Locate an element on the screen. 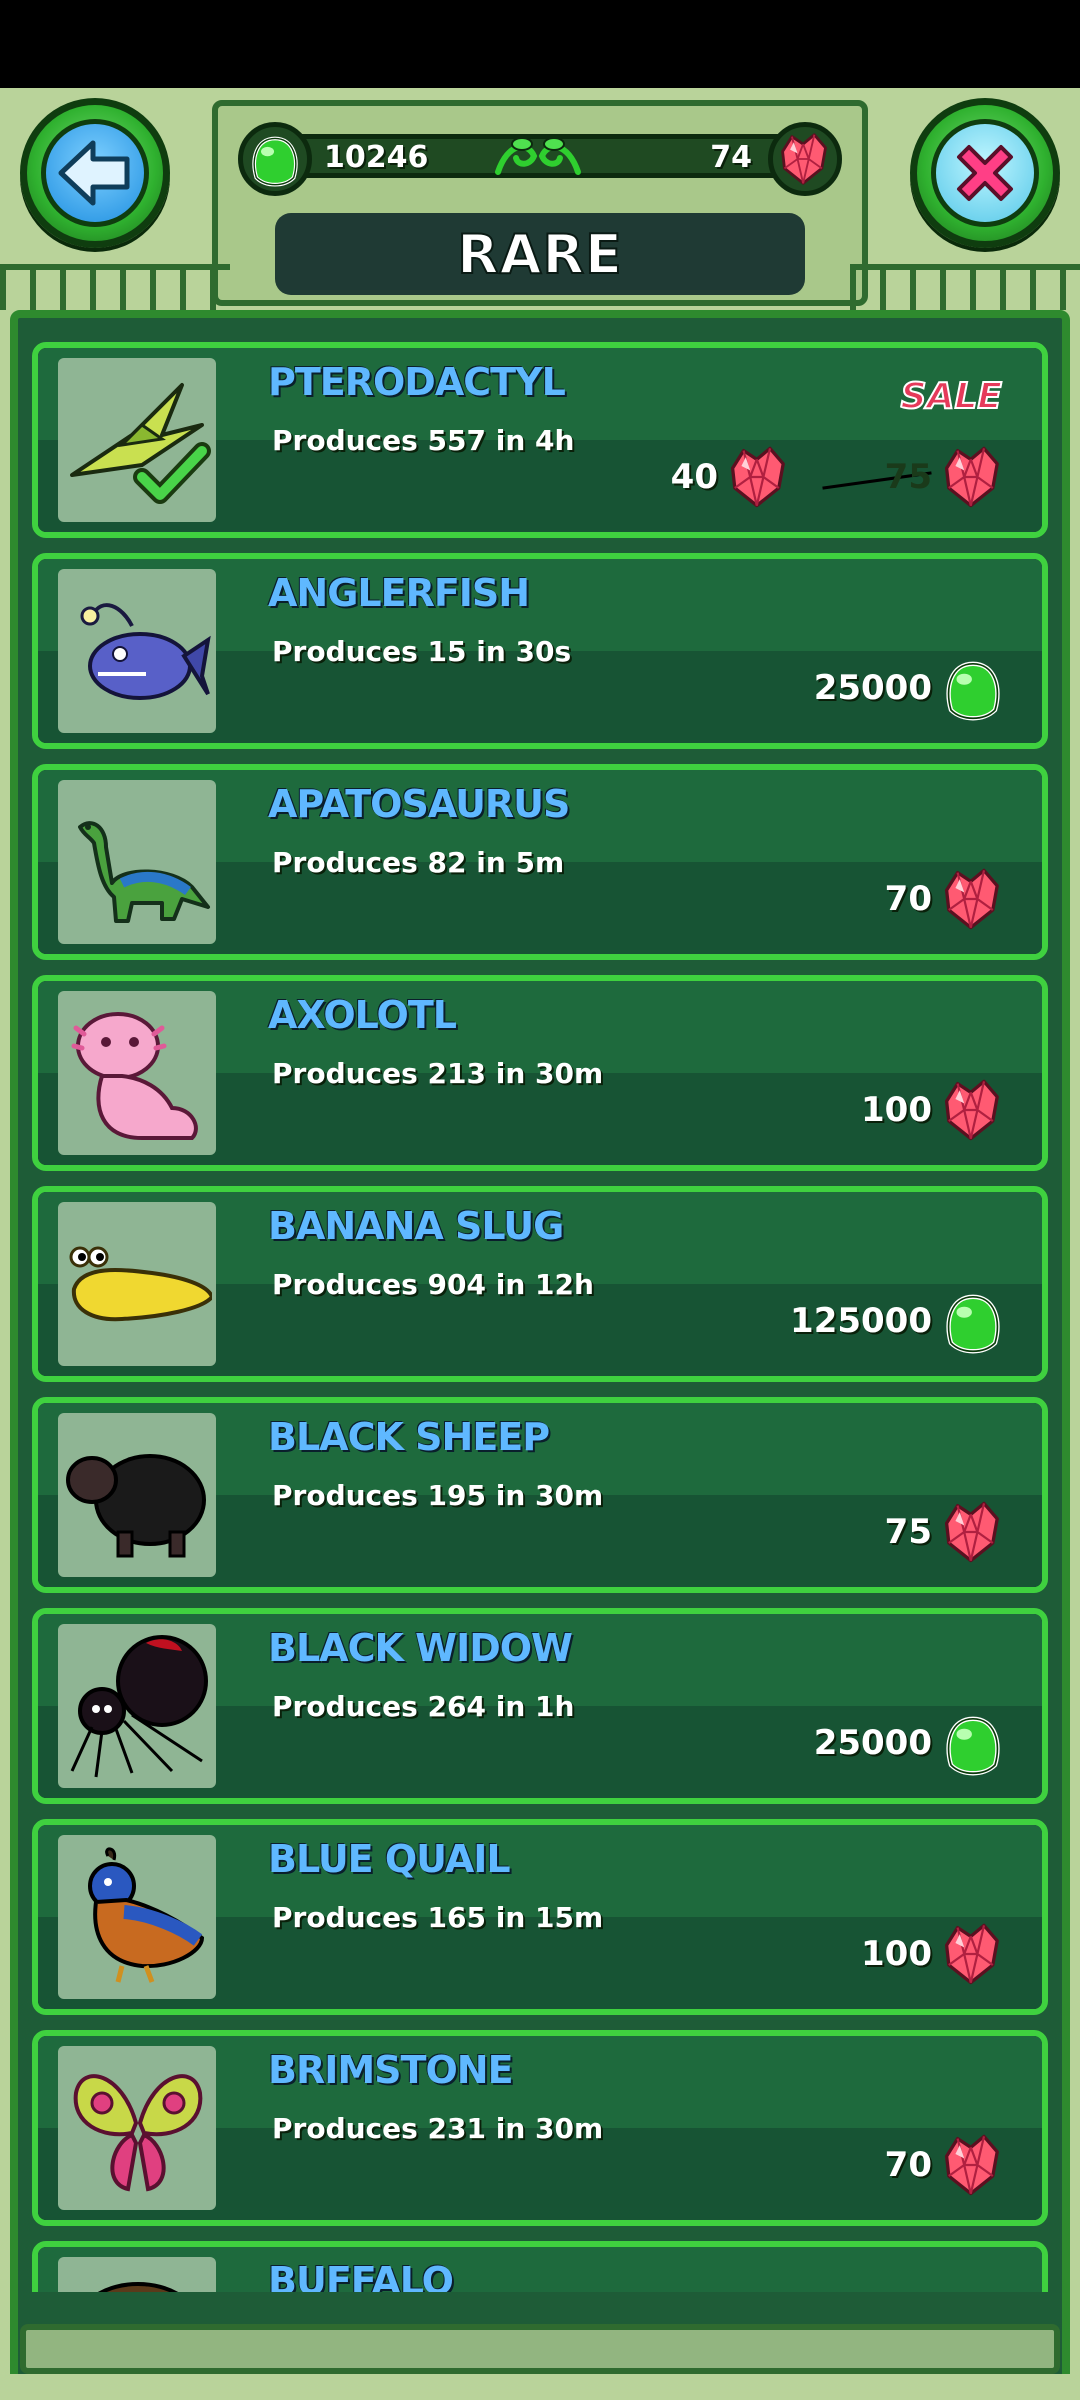 This screenshot has height=2400, width=1080. close-x-icon is located at coordinates (985, 173).